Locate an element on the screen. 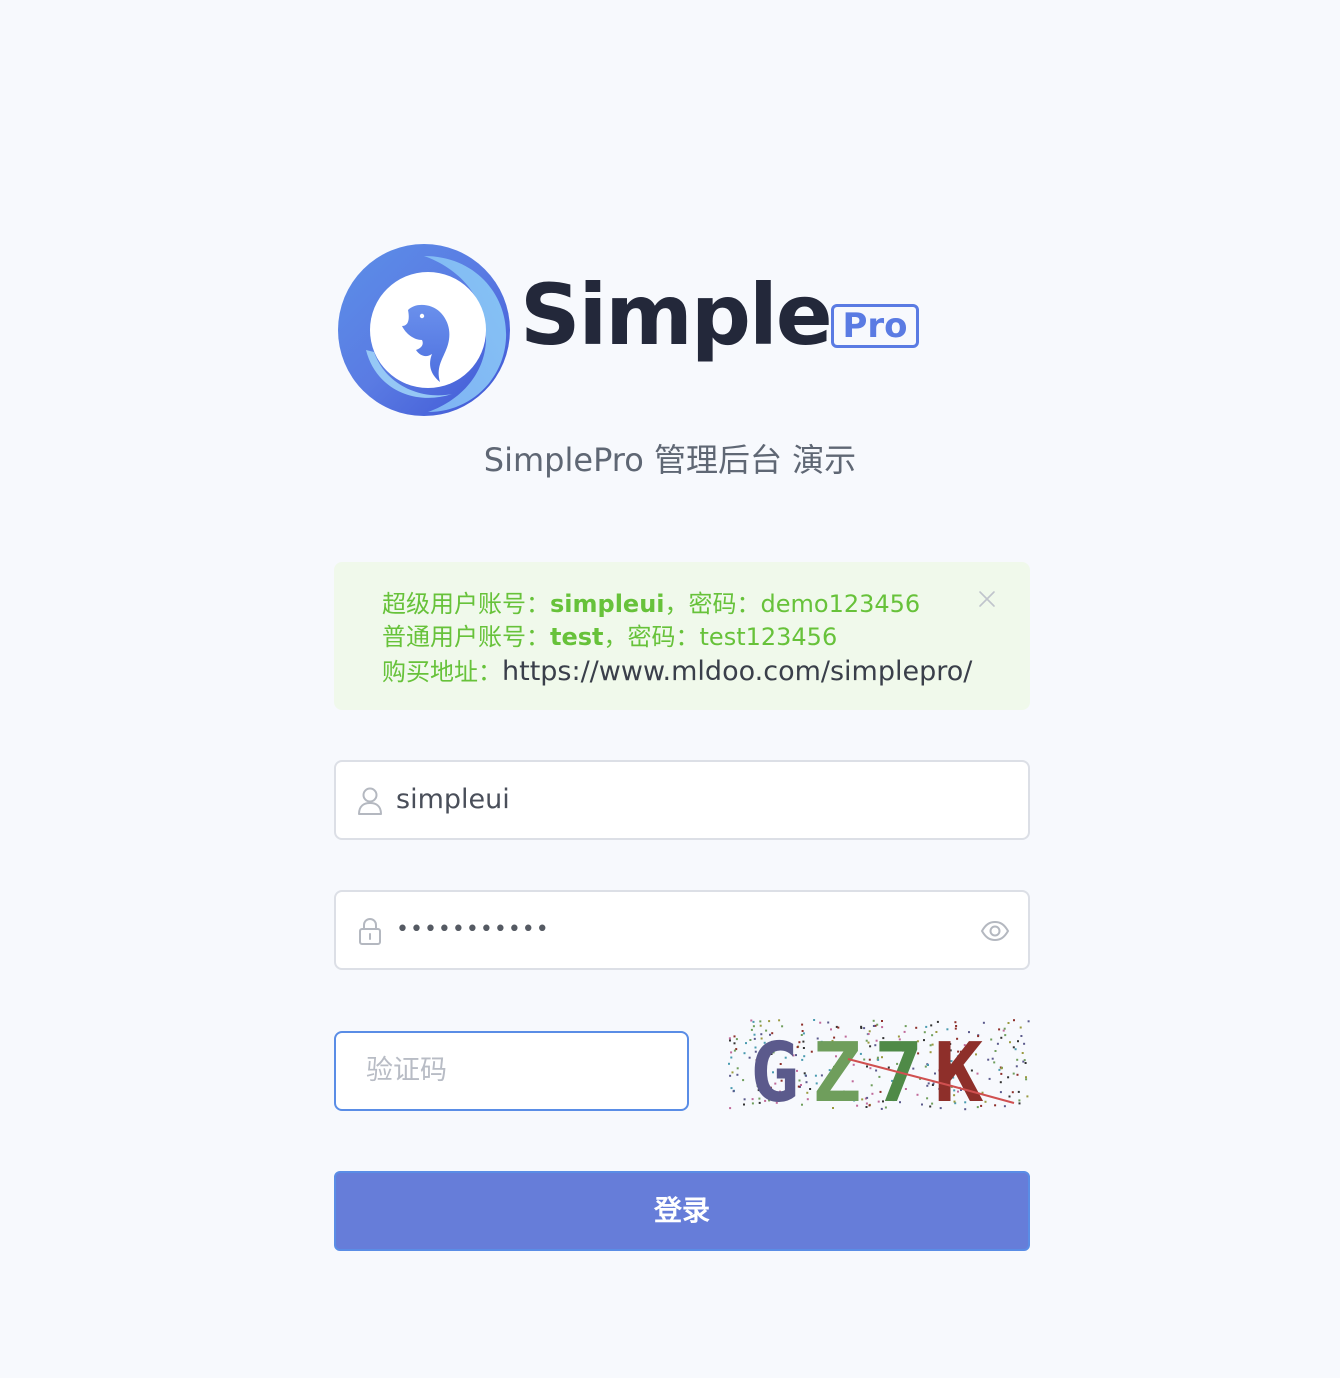 The width and height of the screenshot is (1340, 1378). eye-icon is located at coordinates (995, 931).